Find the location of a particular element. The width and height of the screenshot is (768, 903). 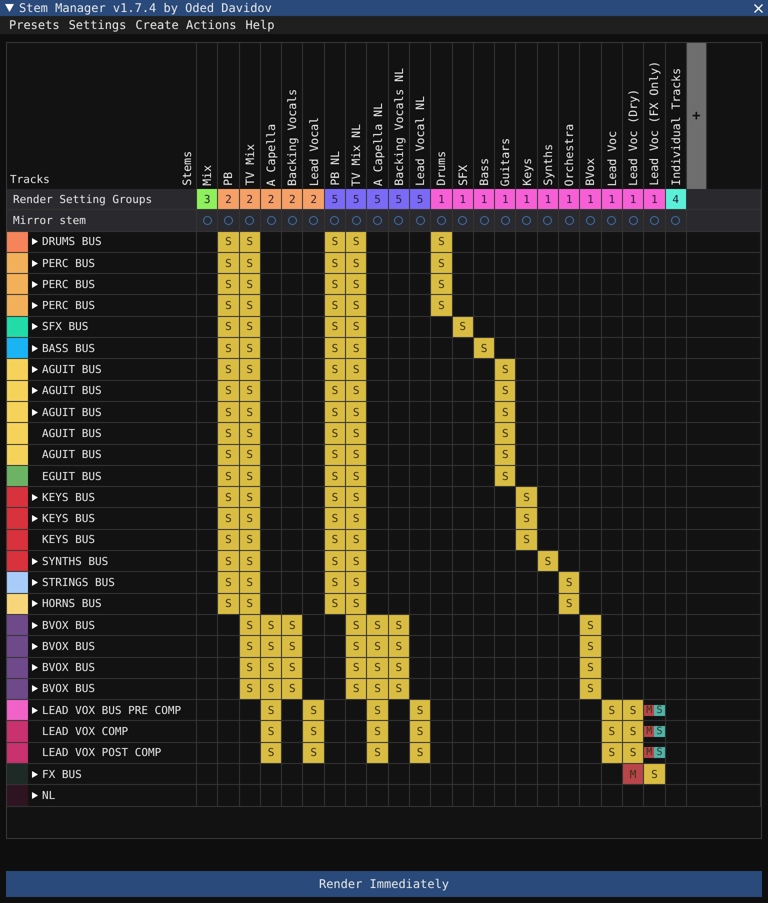

stem-column-header: Mix is located at coordinates (207, 175).